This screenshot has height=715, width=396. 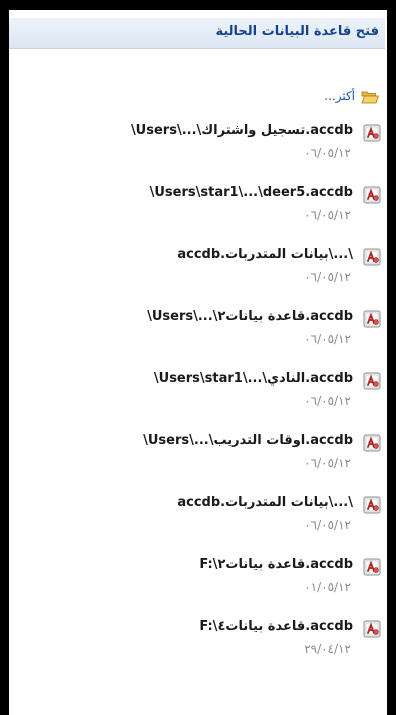 What do you see at coordinates (276, 626) in the screenshot?
I see `recent-file-path: F:\قاعدة بيانات٤.accdb` at bounding box center [276, 626].